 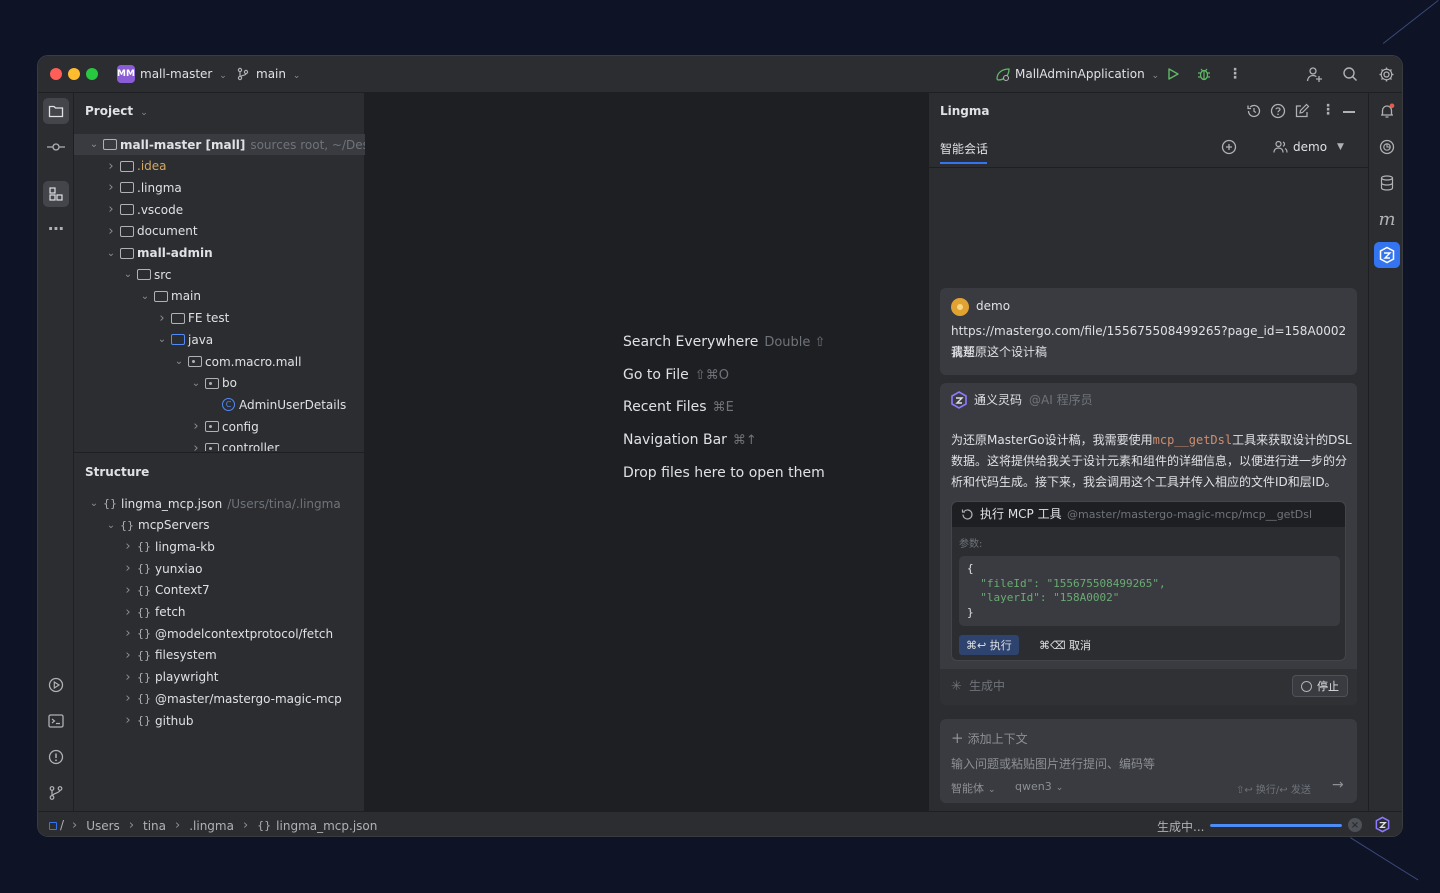 I want to click on model-selector: qwen3 ⌄, so click(x=1039, y=786).